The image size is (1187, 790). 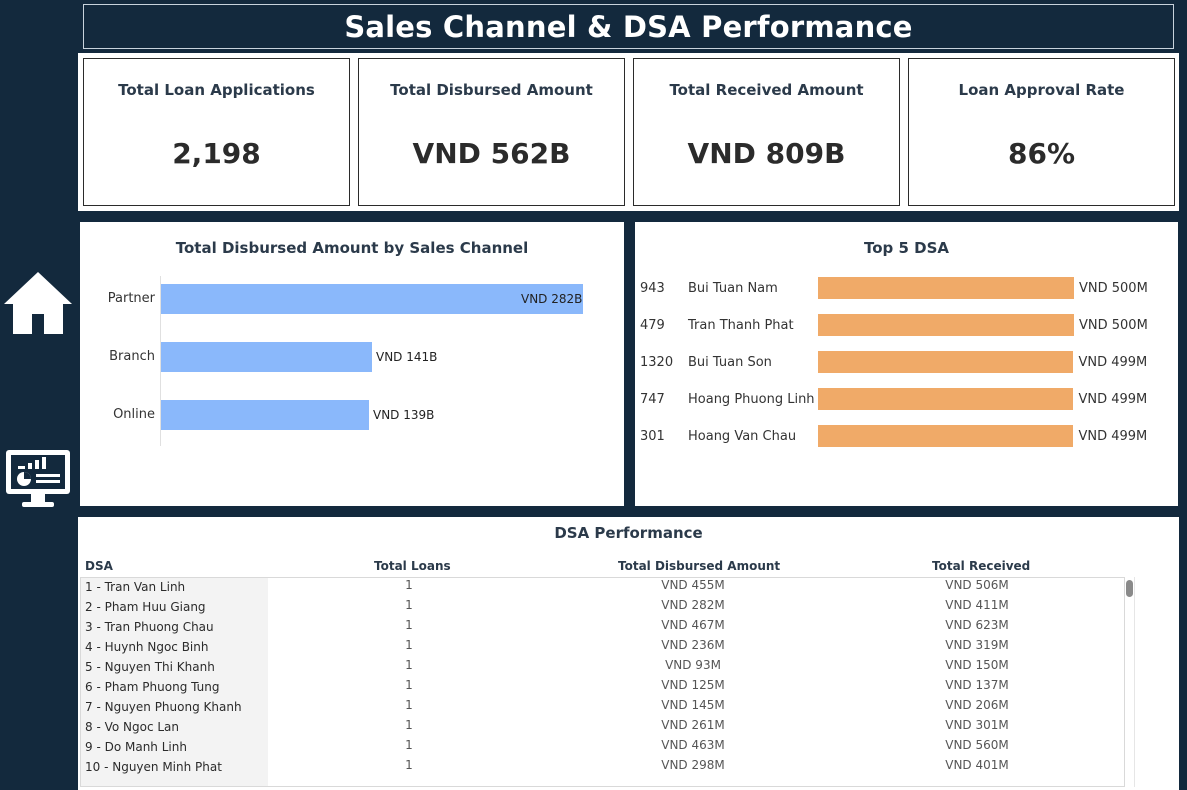 What do you see at coordinates (977, 745) in the screenshot?
I see `cell-total-received: VND 560M` at bounding box center [977, 745].